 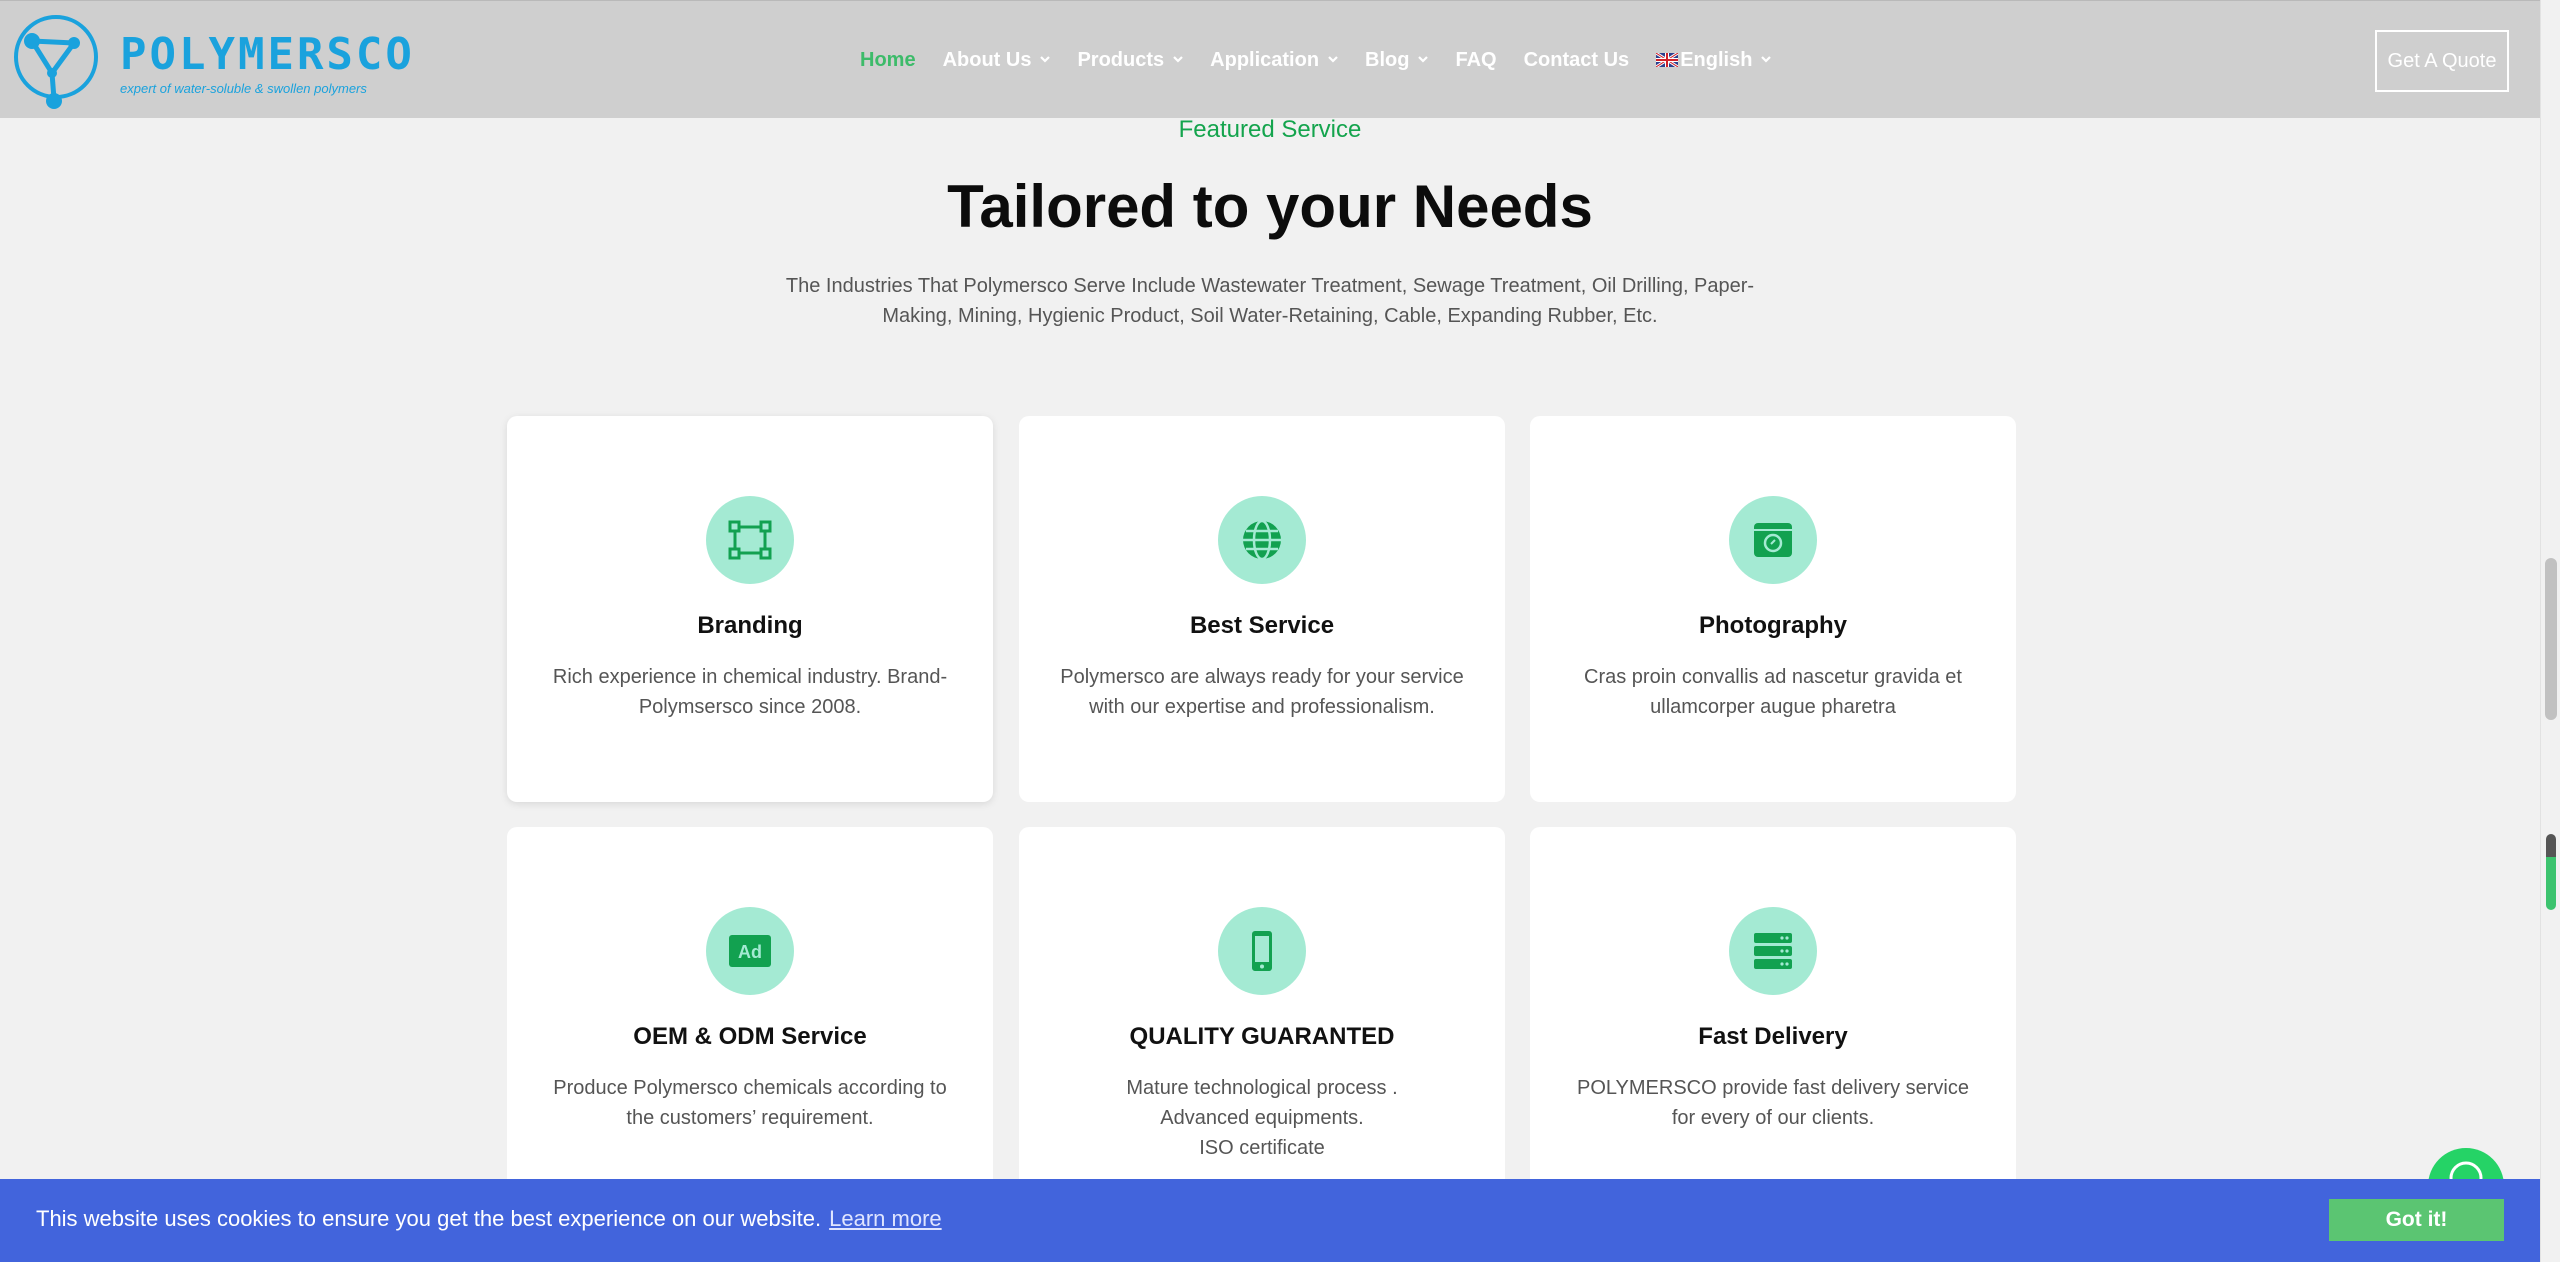 What do you see at coordinates (2442, 61) in the screenshot?
I see `get-a-quote-button: Get A Quote` at bounding box center [2442, 61].